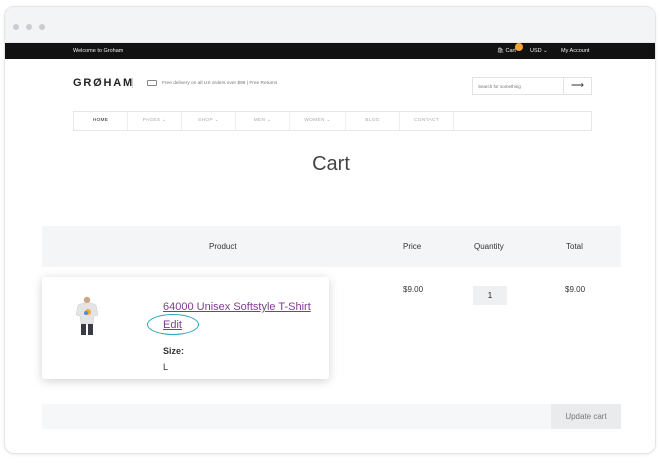 This screenshot has width=660, height=463. What do you see at coordinates (103, 83) in the screenshot?
I see `site-logo: GRØHAM` at bounding box center [103, 83].